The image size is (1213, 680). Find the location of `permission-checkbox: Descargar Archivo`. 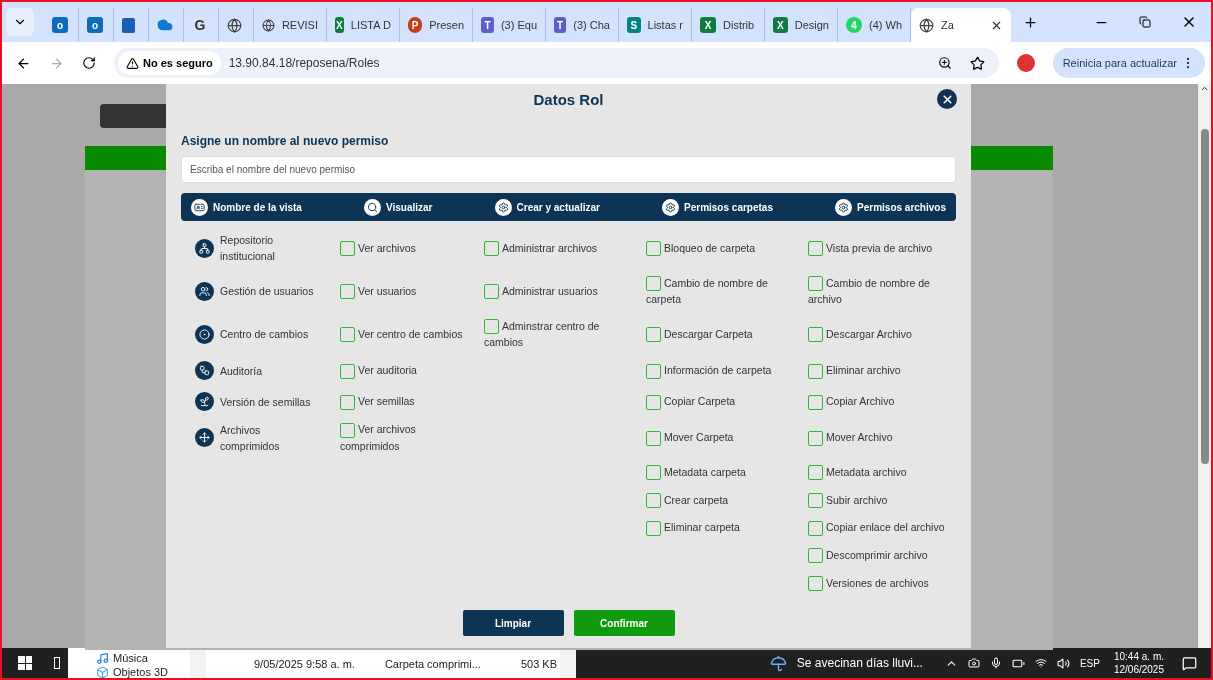

permission-checkbox: Descargar Archivo is located at coordinates (883, 334).